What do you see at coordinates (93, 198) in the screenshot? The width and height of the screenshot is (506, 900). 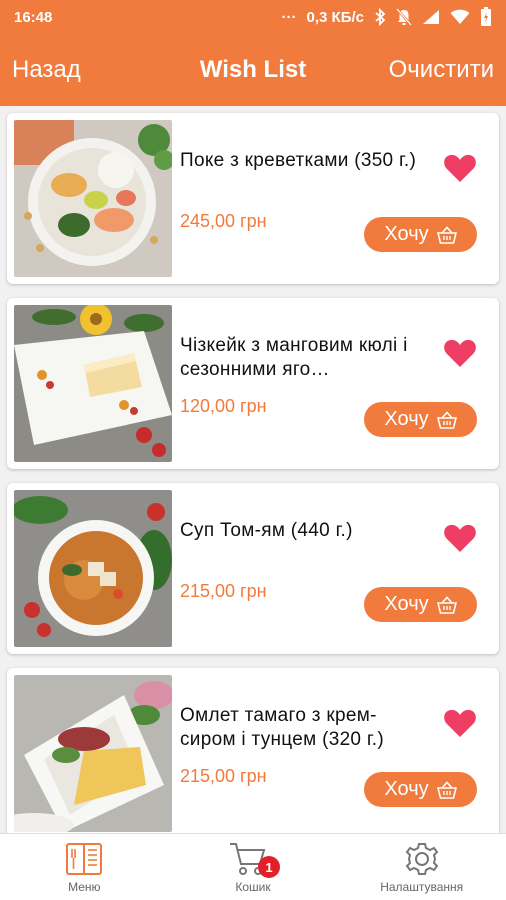 I see `dish-image-poke-bowl` at bounding box center [93, 198].